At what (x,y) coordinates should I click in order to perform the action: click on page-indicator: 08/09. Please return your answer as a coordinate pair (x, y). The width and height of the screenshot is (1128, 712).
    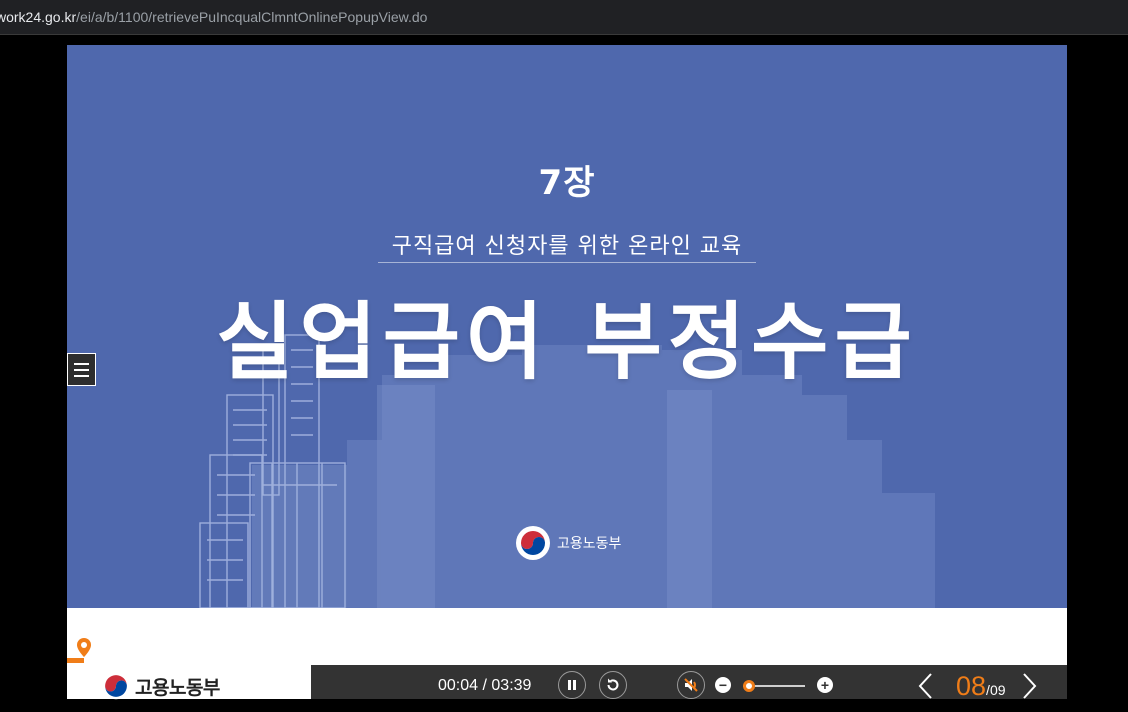
    Looking at the image, I should click on (981, 688).